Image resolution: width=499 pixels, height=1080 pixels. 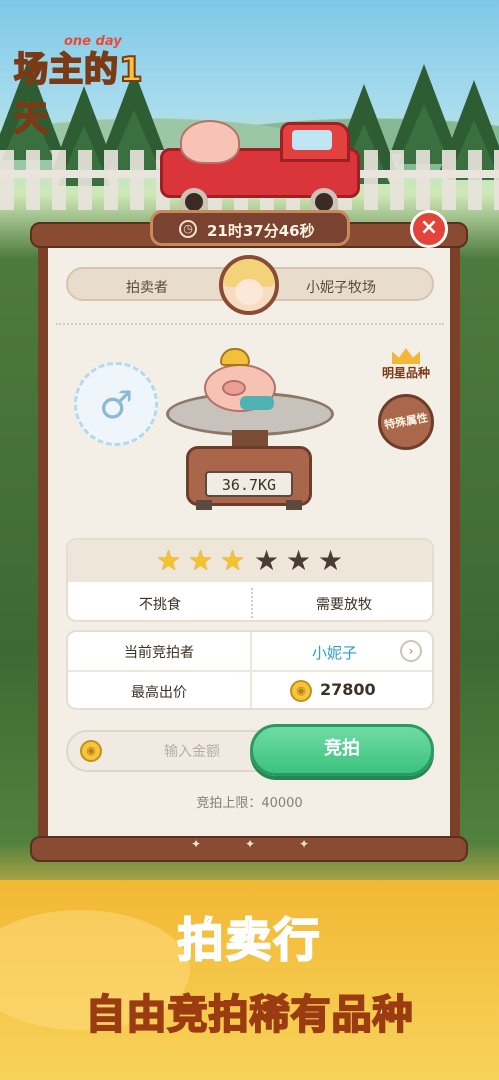 I want to click on gender-badge: ♂, so click(x=116, y=404).